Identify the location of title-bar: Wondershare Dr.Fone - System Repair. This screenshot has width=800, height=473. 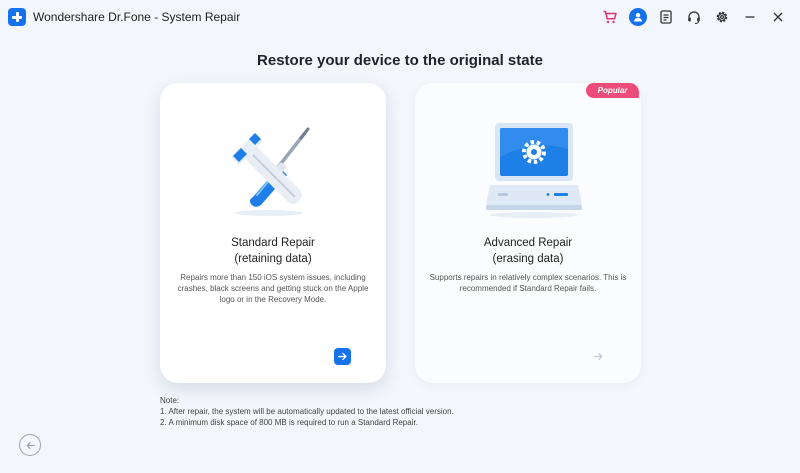
(400, 17).